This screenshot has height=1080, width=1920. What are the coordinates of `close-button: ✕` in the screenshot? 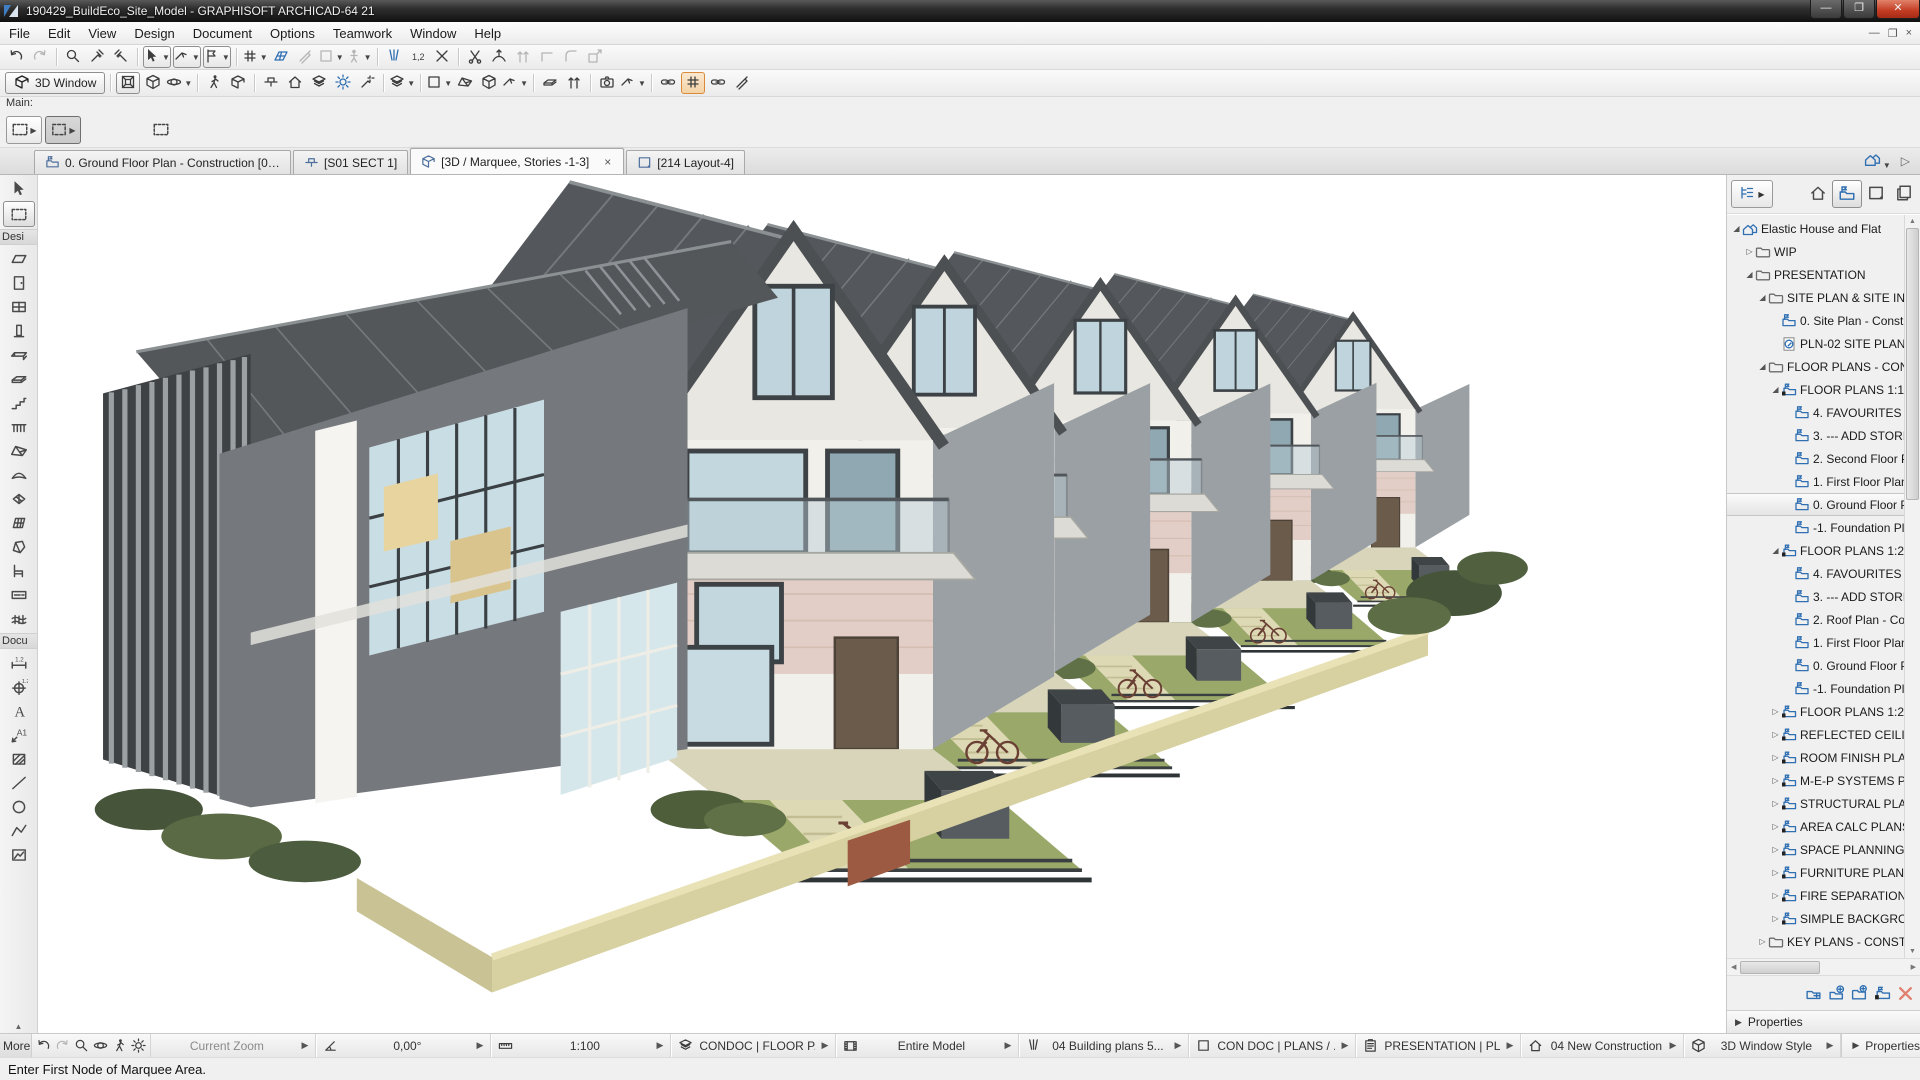 It's located at (1898, 9).